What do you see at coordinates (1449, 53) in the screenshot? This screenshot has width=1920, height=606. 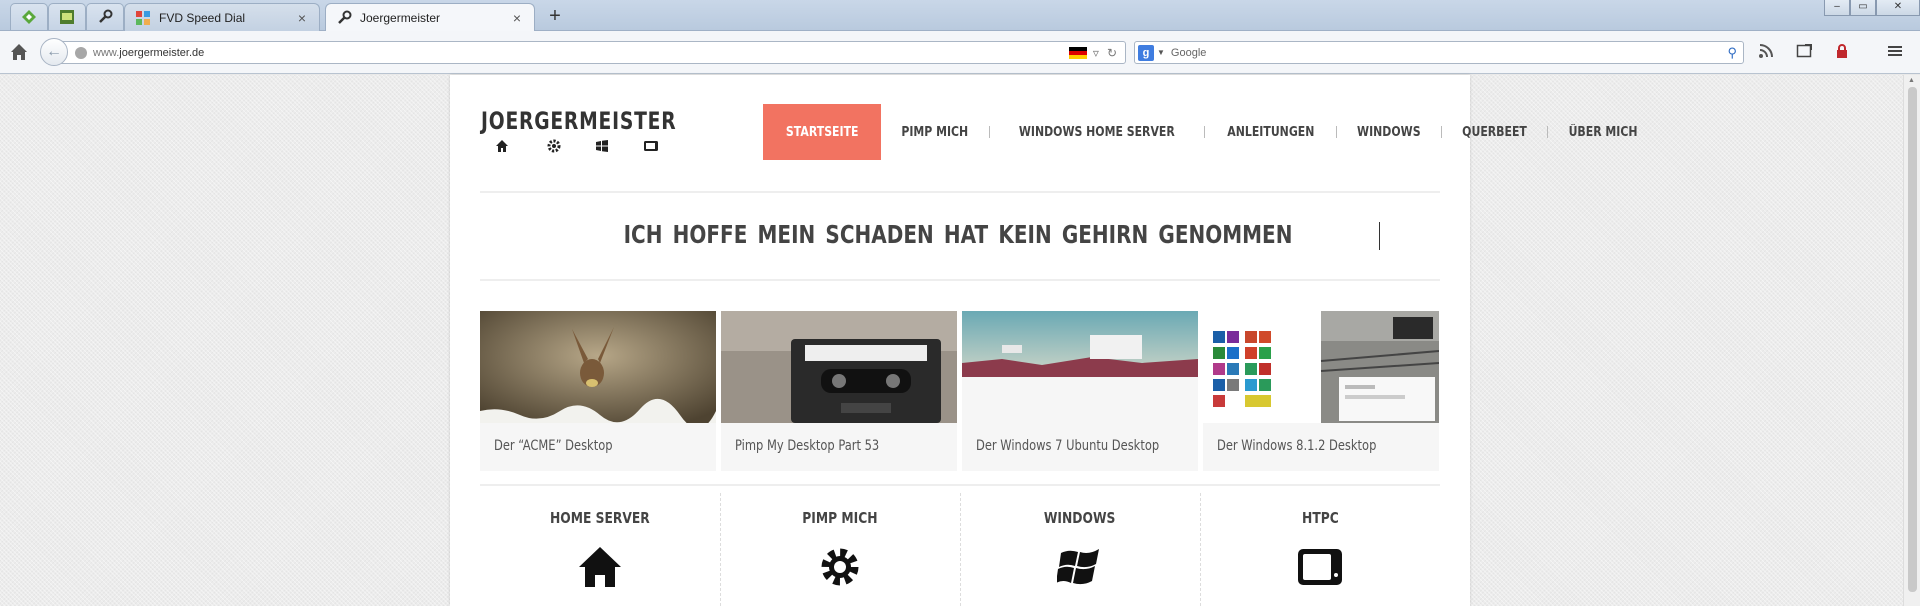 I see `search-input: Google` at bounding box center [1449, 53].